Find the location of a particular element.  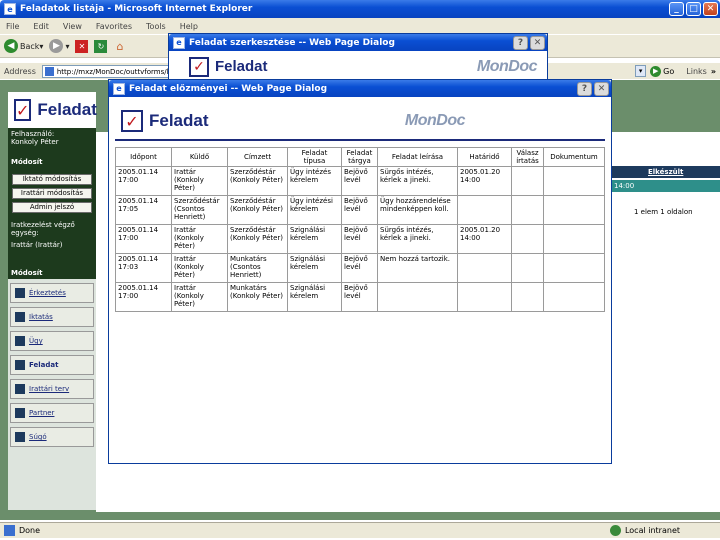

zone-text: Local intranet is located at coordinates (652, 530).